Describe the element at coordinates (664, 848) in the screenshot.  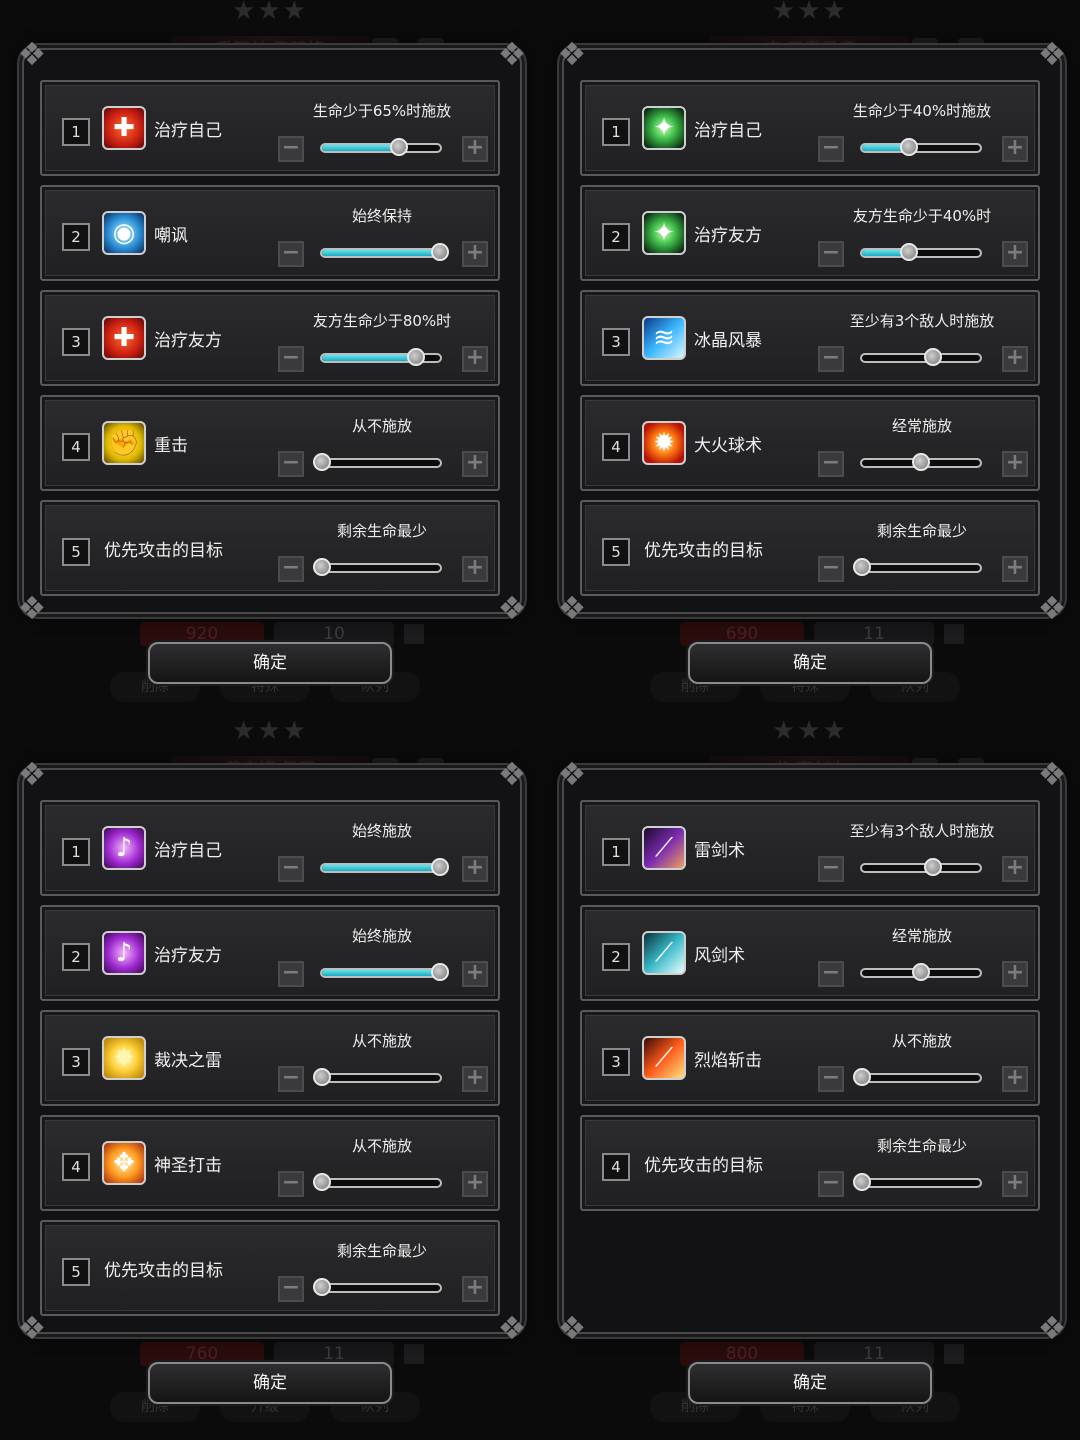
I see `thunder-sword-icon: ⟋` at that location.